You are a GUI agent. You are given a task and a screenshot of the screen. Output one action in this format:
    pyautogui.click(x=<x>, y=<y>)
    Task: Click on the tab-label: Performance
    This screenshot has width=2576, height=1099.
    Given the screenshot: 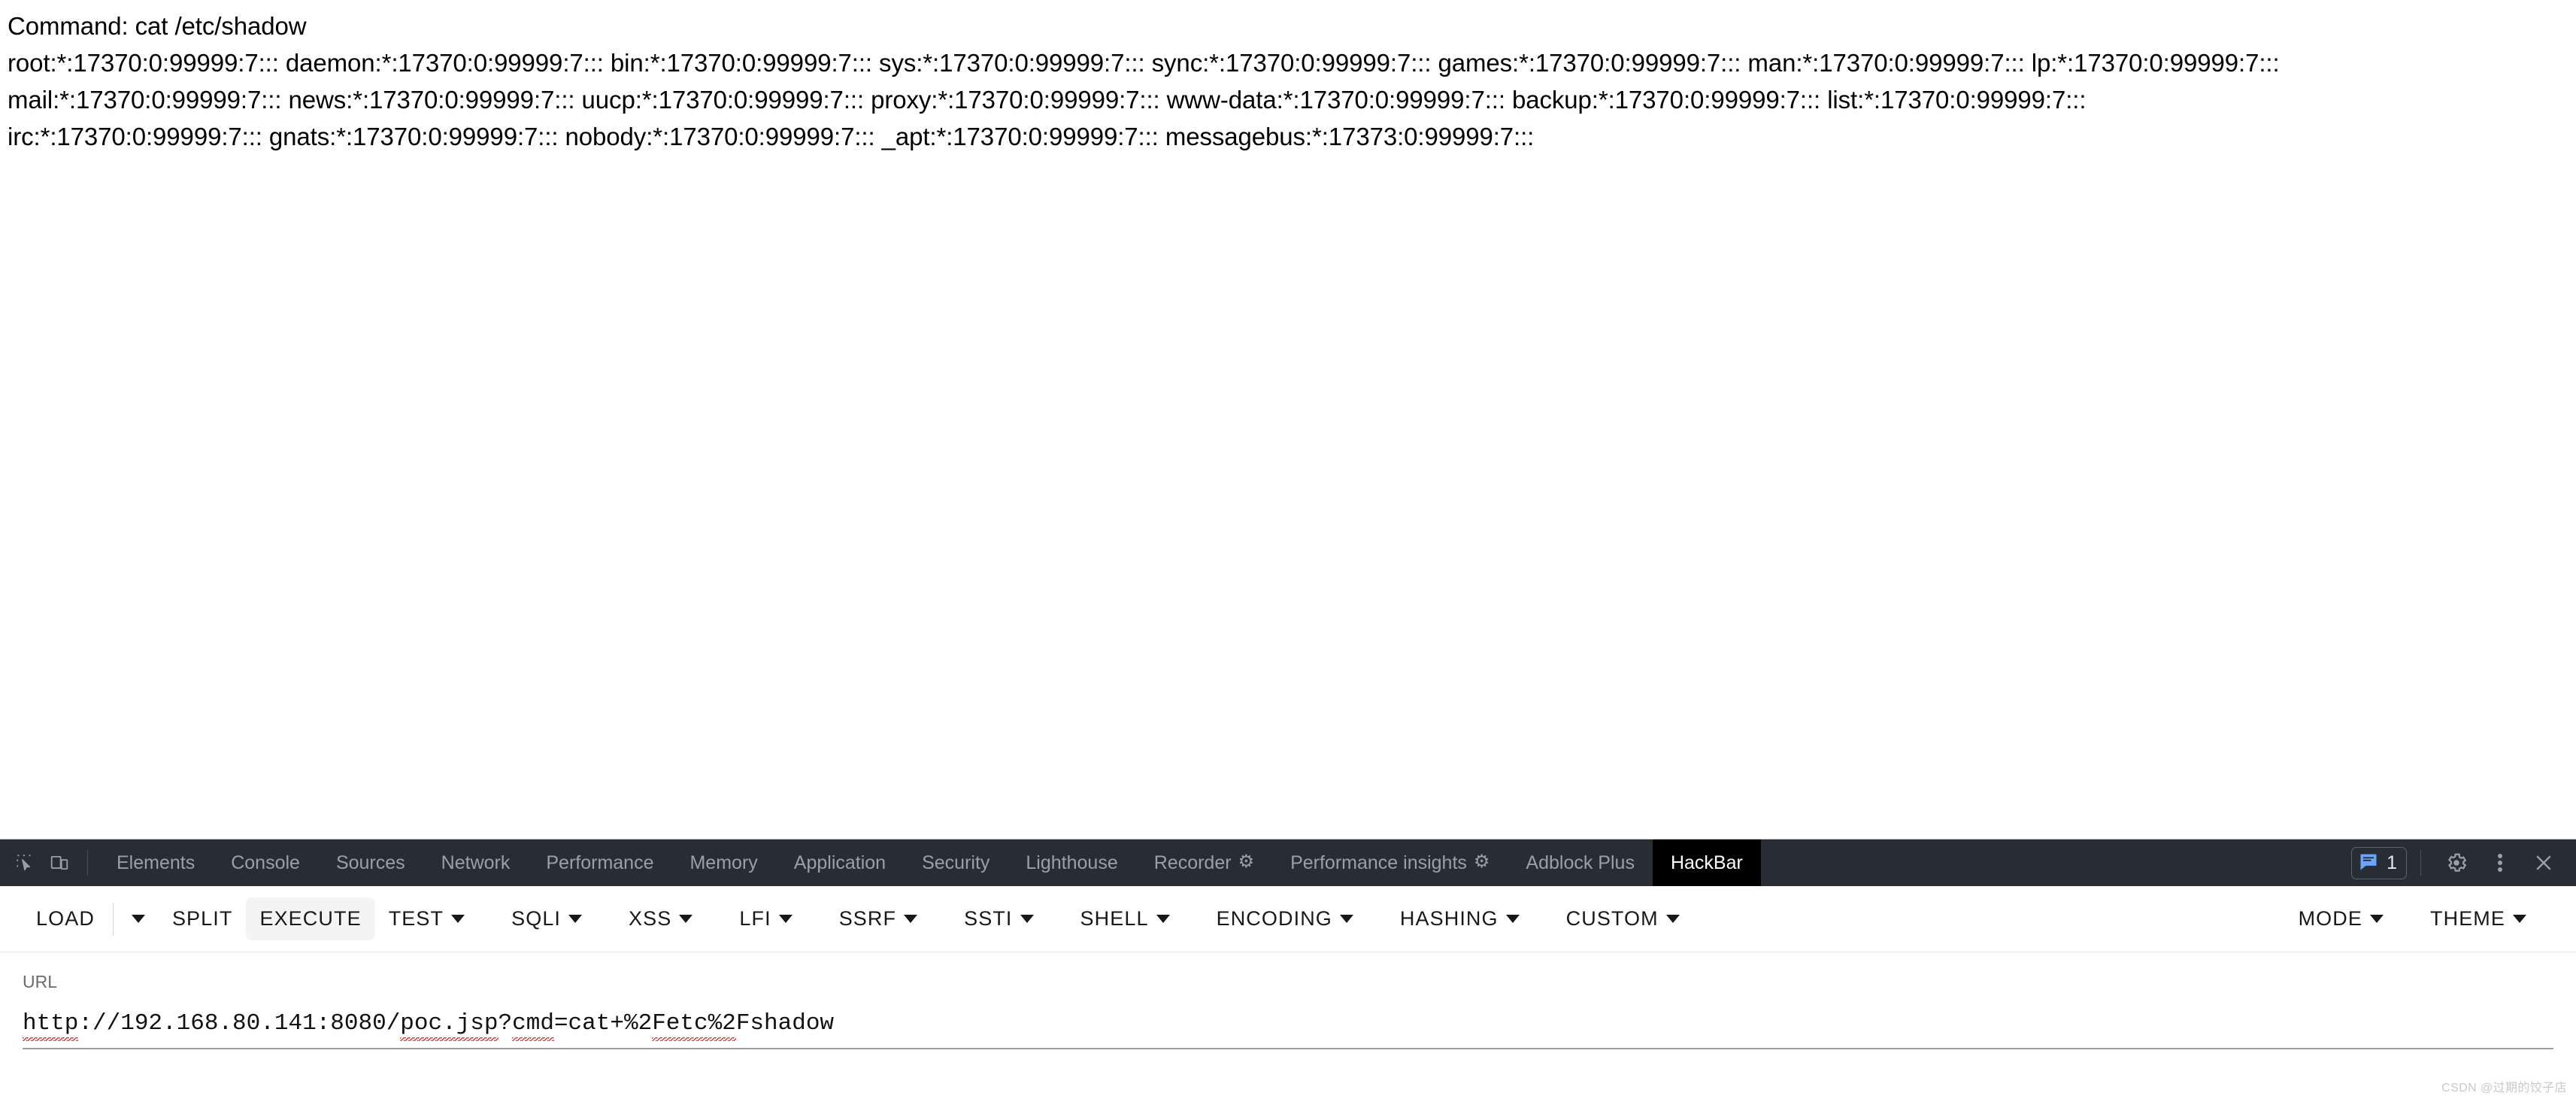 What is the action you would take?
    pyautogui.click(x=600, y=863)
    